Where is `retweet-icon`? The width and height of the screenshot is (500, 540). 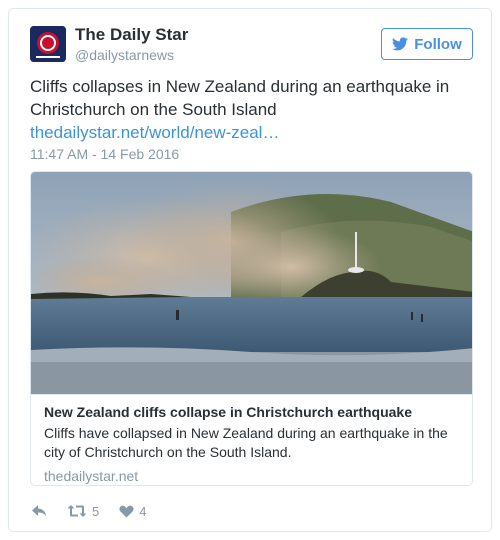
retweet-icon is located at coordinates (77, 511).